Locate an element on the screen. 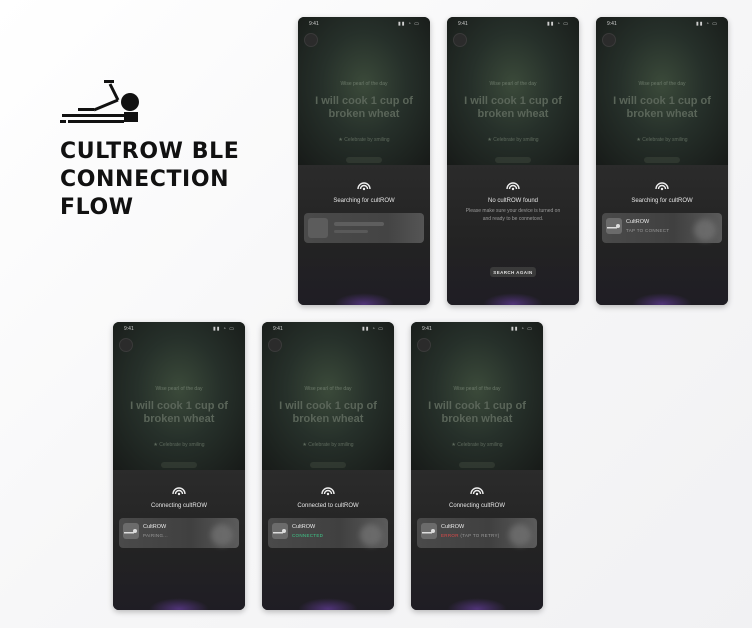  device-status-error: ERROR (TAP TO RETRY) is located at coordinates (470, 535).